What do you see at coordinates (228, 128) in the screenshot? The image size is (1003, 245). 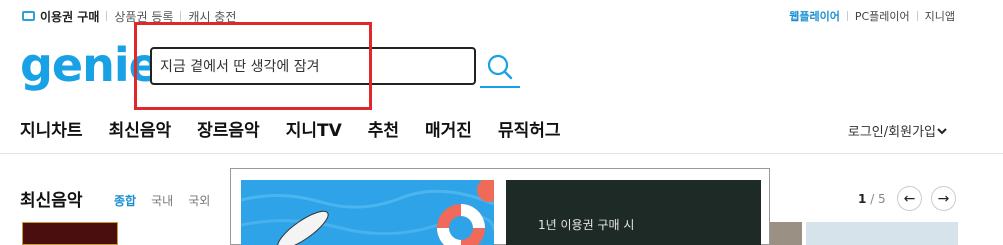 I see `nav-item-genre: 장르음악` at bounding box center [228, 128].